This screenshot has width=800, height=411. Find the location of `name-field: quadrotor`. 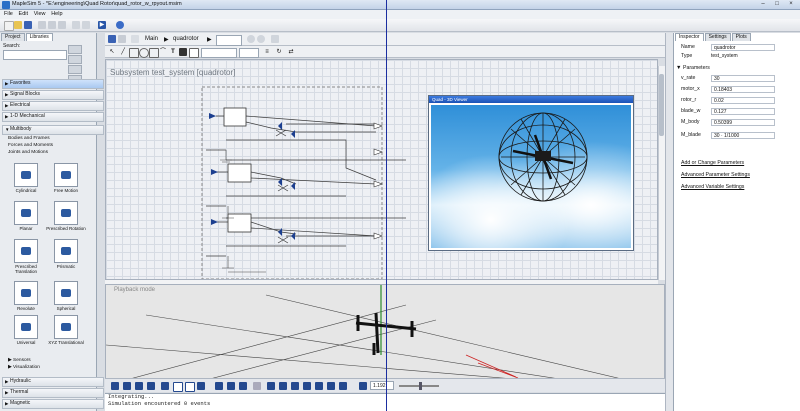

name-field: quadrotor is located at coordinates (743, 47).